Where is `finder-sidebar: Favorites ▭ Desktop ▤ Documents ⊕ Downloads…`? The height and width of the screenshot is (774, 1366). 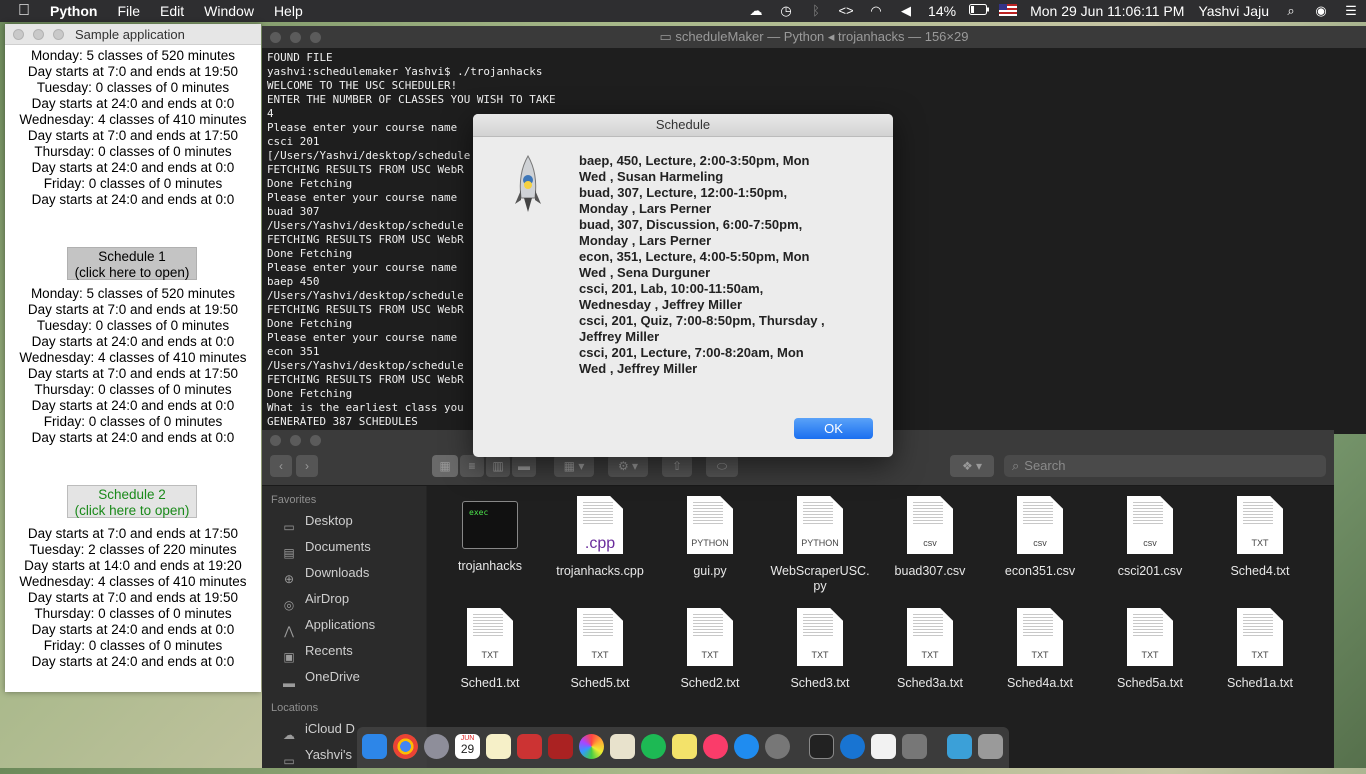 finder-sidebar: Favorites ▭ Desktop ▤ Documents ⊕ Downloads… is located at coordinates (344, 627).